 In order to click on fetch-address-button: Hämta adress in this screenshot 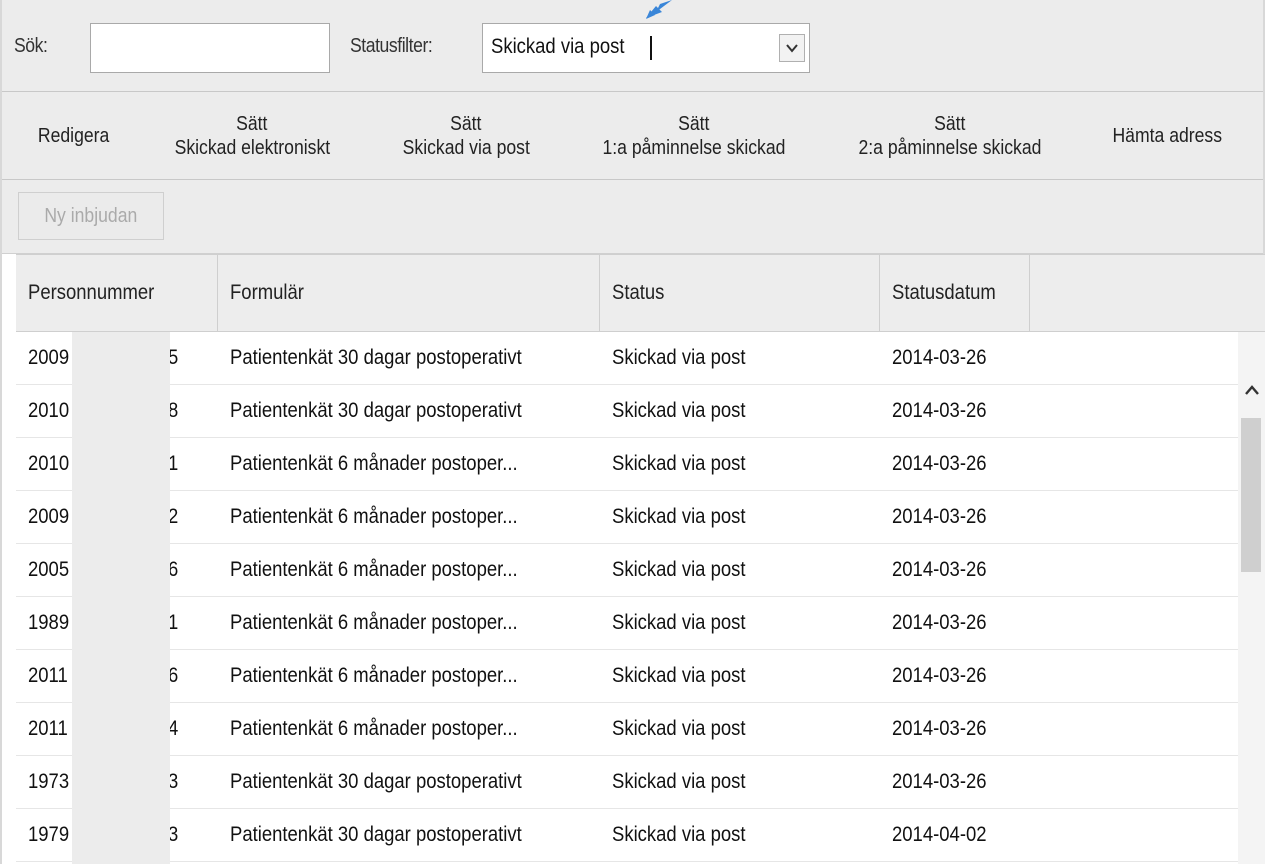, I will do `click(1167, 136)`.